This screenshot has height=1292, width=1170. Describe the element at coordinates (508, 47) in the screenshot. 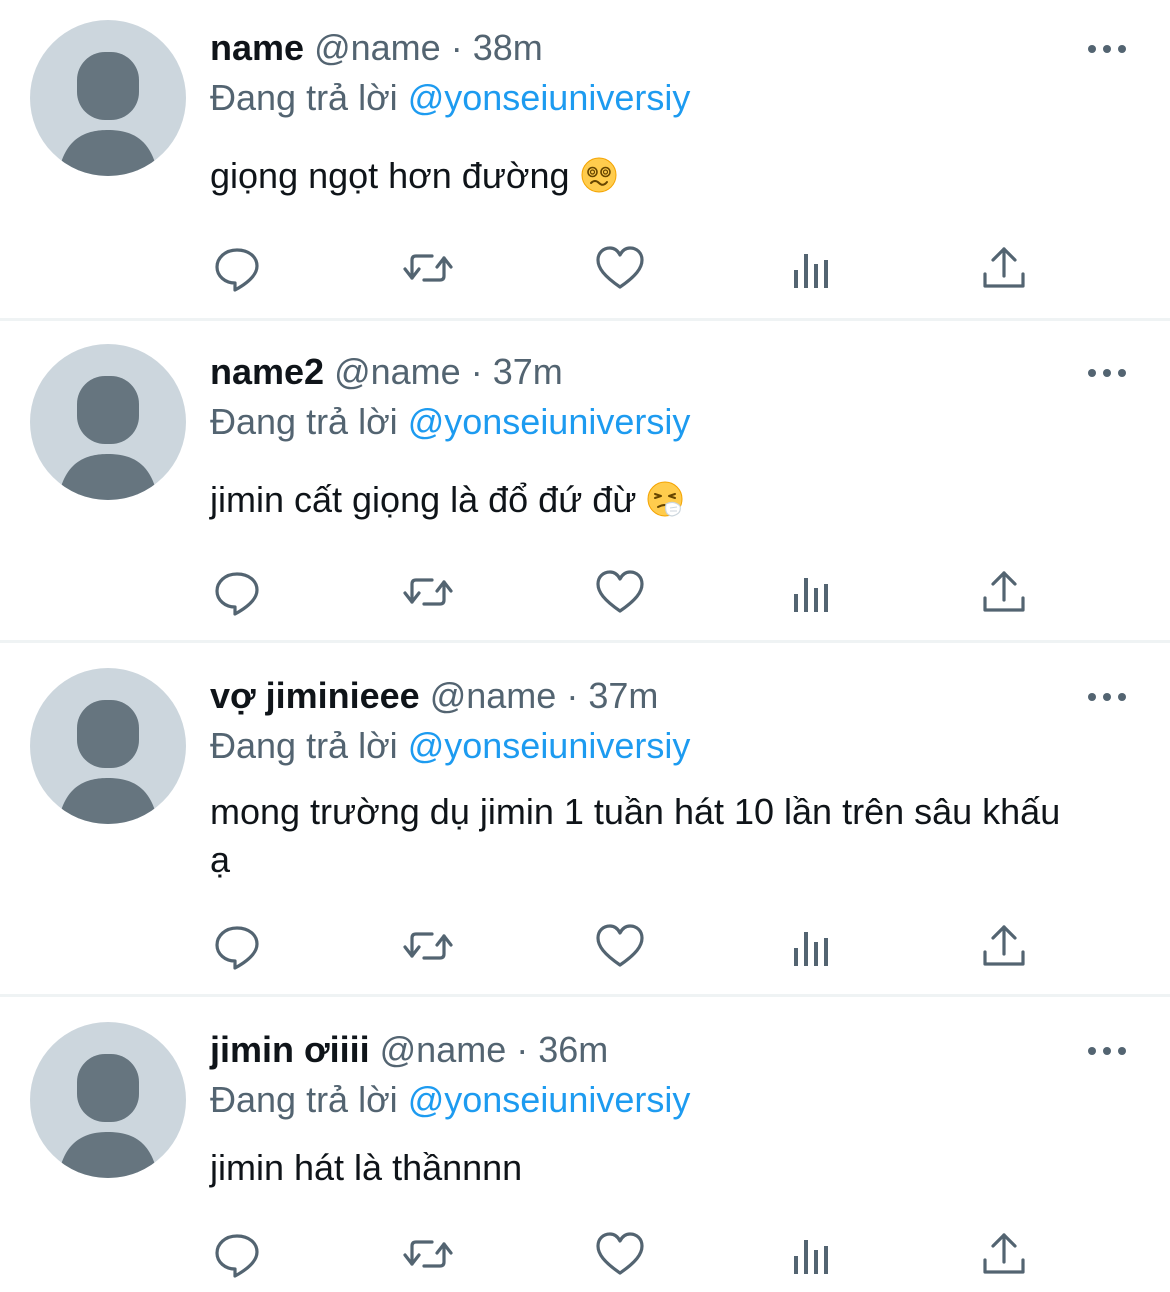

I see `timestamp: 38m` at that location.